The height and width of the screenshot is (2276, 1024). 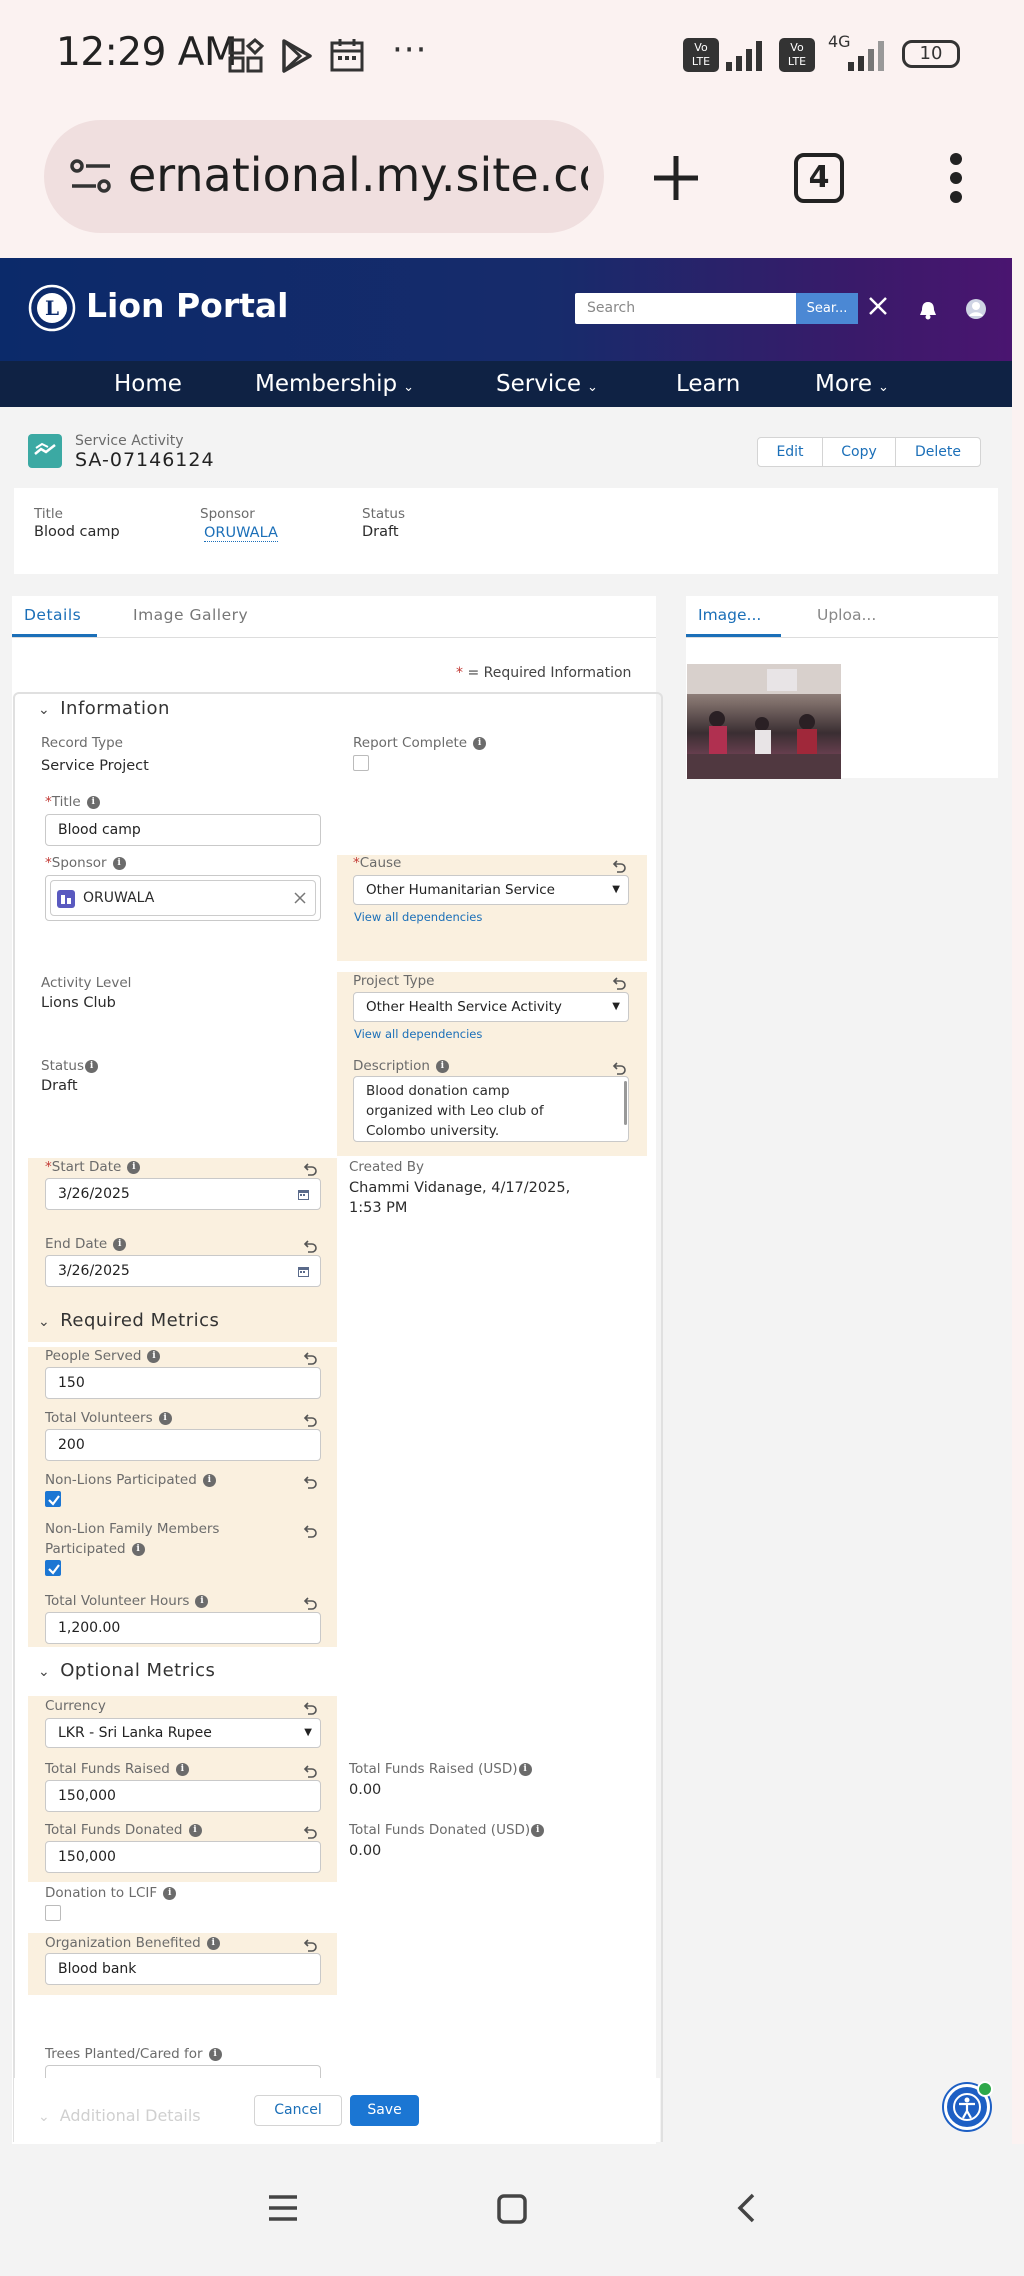 I want to click on accessibility-button, so click(x=968, y=2105).